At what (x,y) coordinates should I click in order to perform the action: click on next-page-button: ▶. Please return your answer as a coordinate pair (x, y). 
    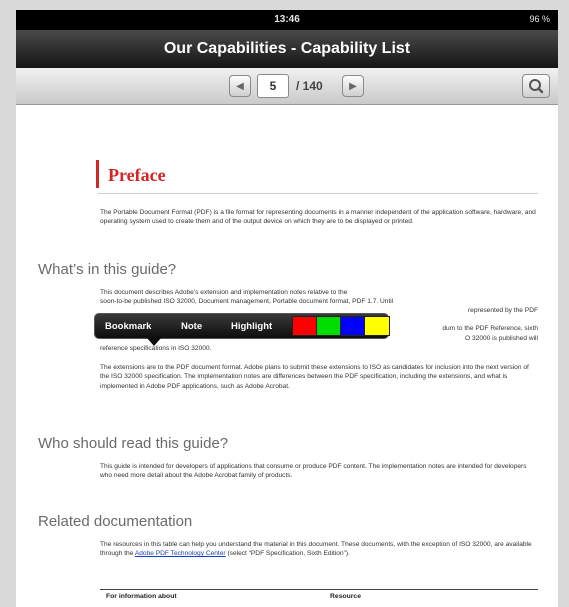
    Looking at the image, I should click on (353, 86).